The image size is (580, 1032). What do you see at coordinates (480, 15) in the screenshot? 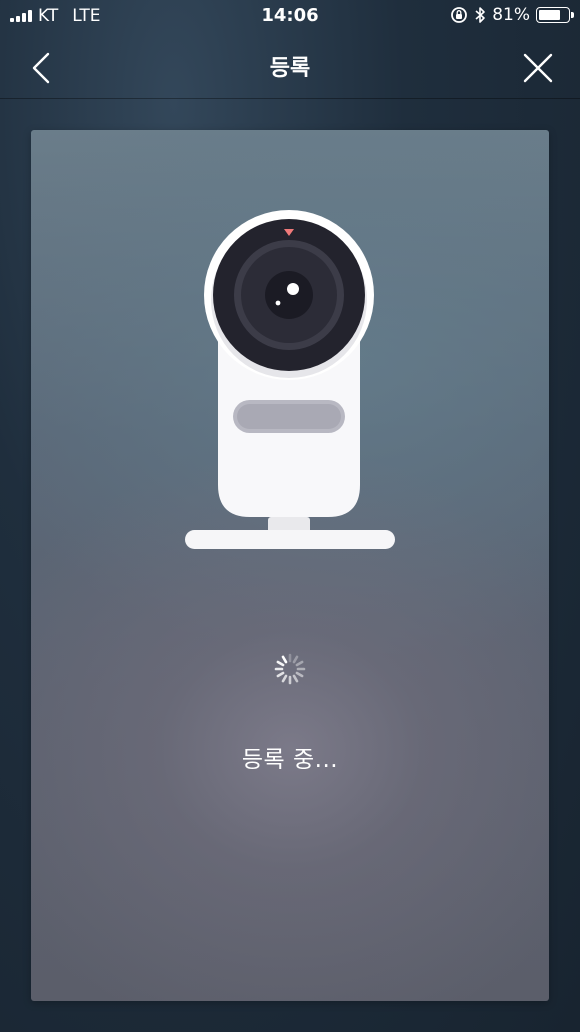
I see `bluetooth-icon` at bounding box center [480, 15].